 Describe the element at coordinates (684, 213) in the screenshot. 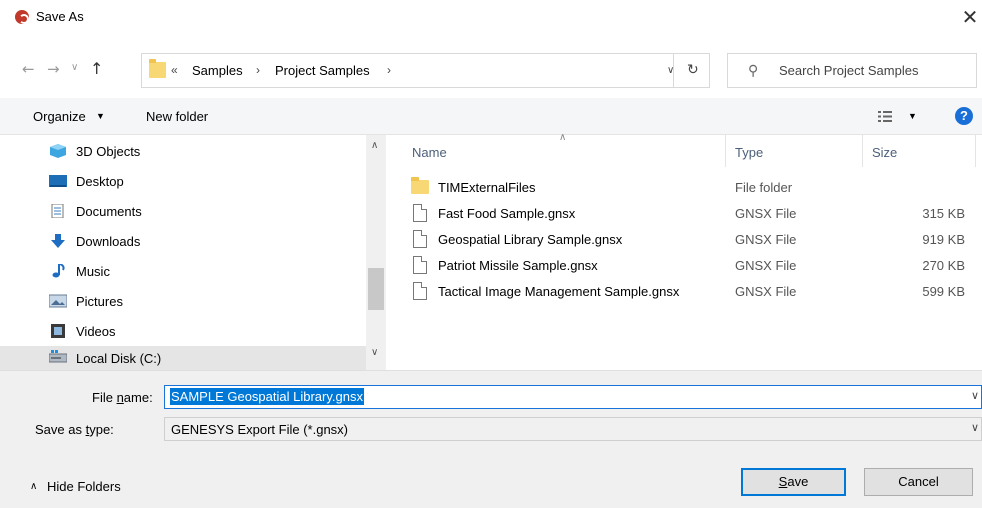

I see `file-row: Fast Food Sample.gnsx GNSX File 315 KB` at that location.